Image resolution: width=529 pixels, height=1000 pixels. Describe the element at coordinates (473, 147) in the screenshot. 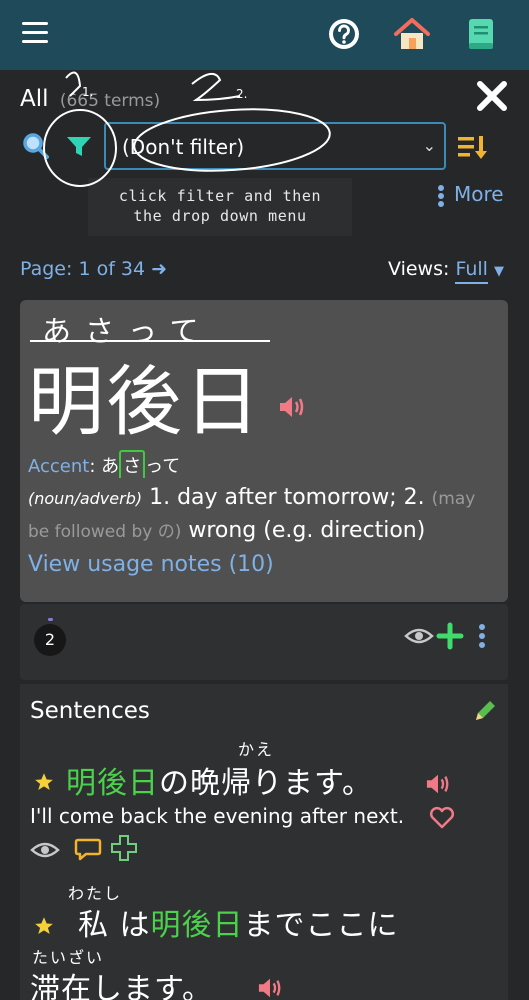

I see `sort-icon` at that location.